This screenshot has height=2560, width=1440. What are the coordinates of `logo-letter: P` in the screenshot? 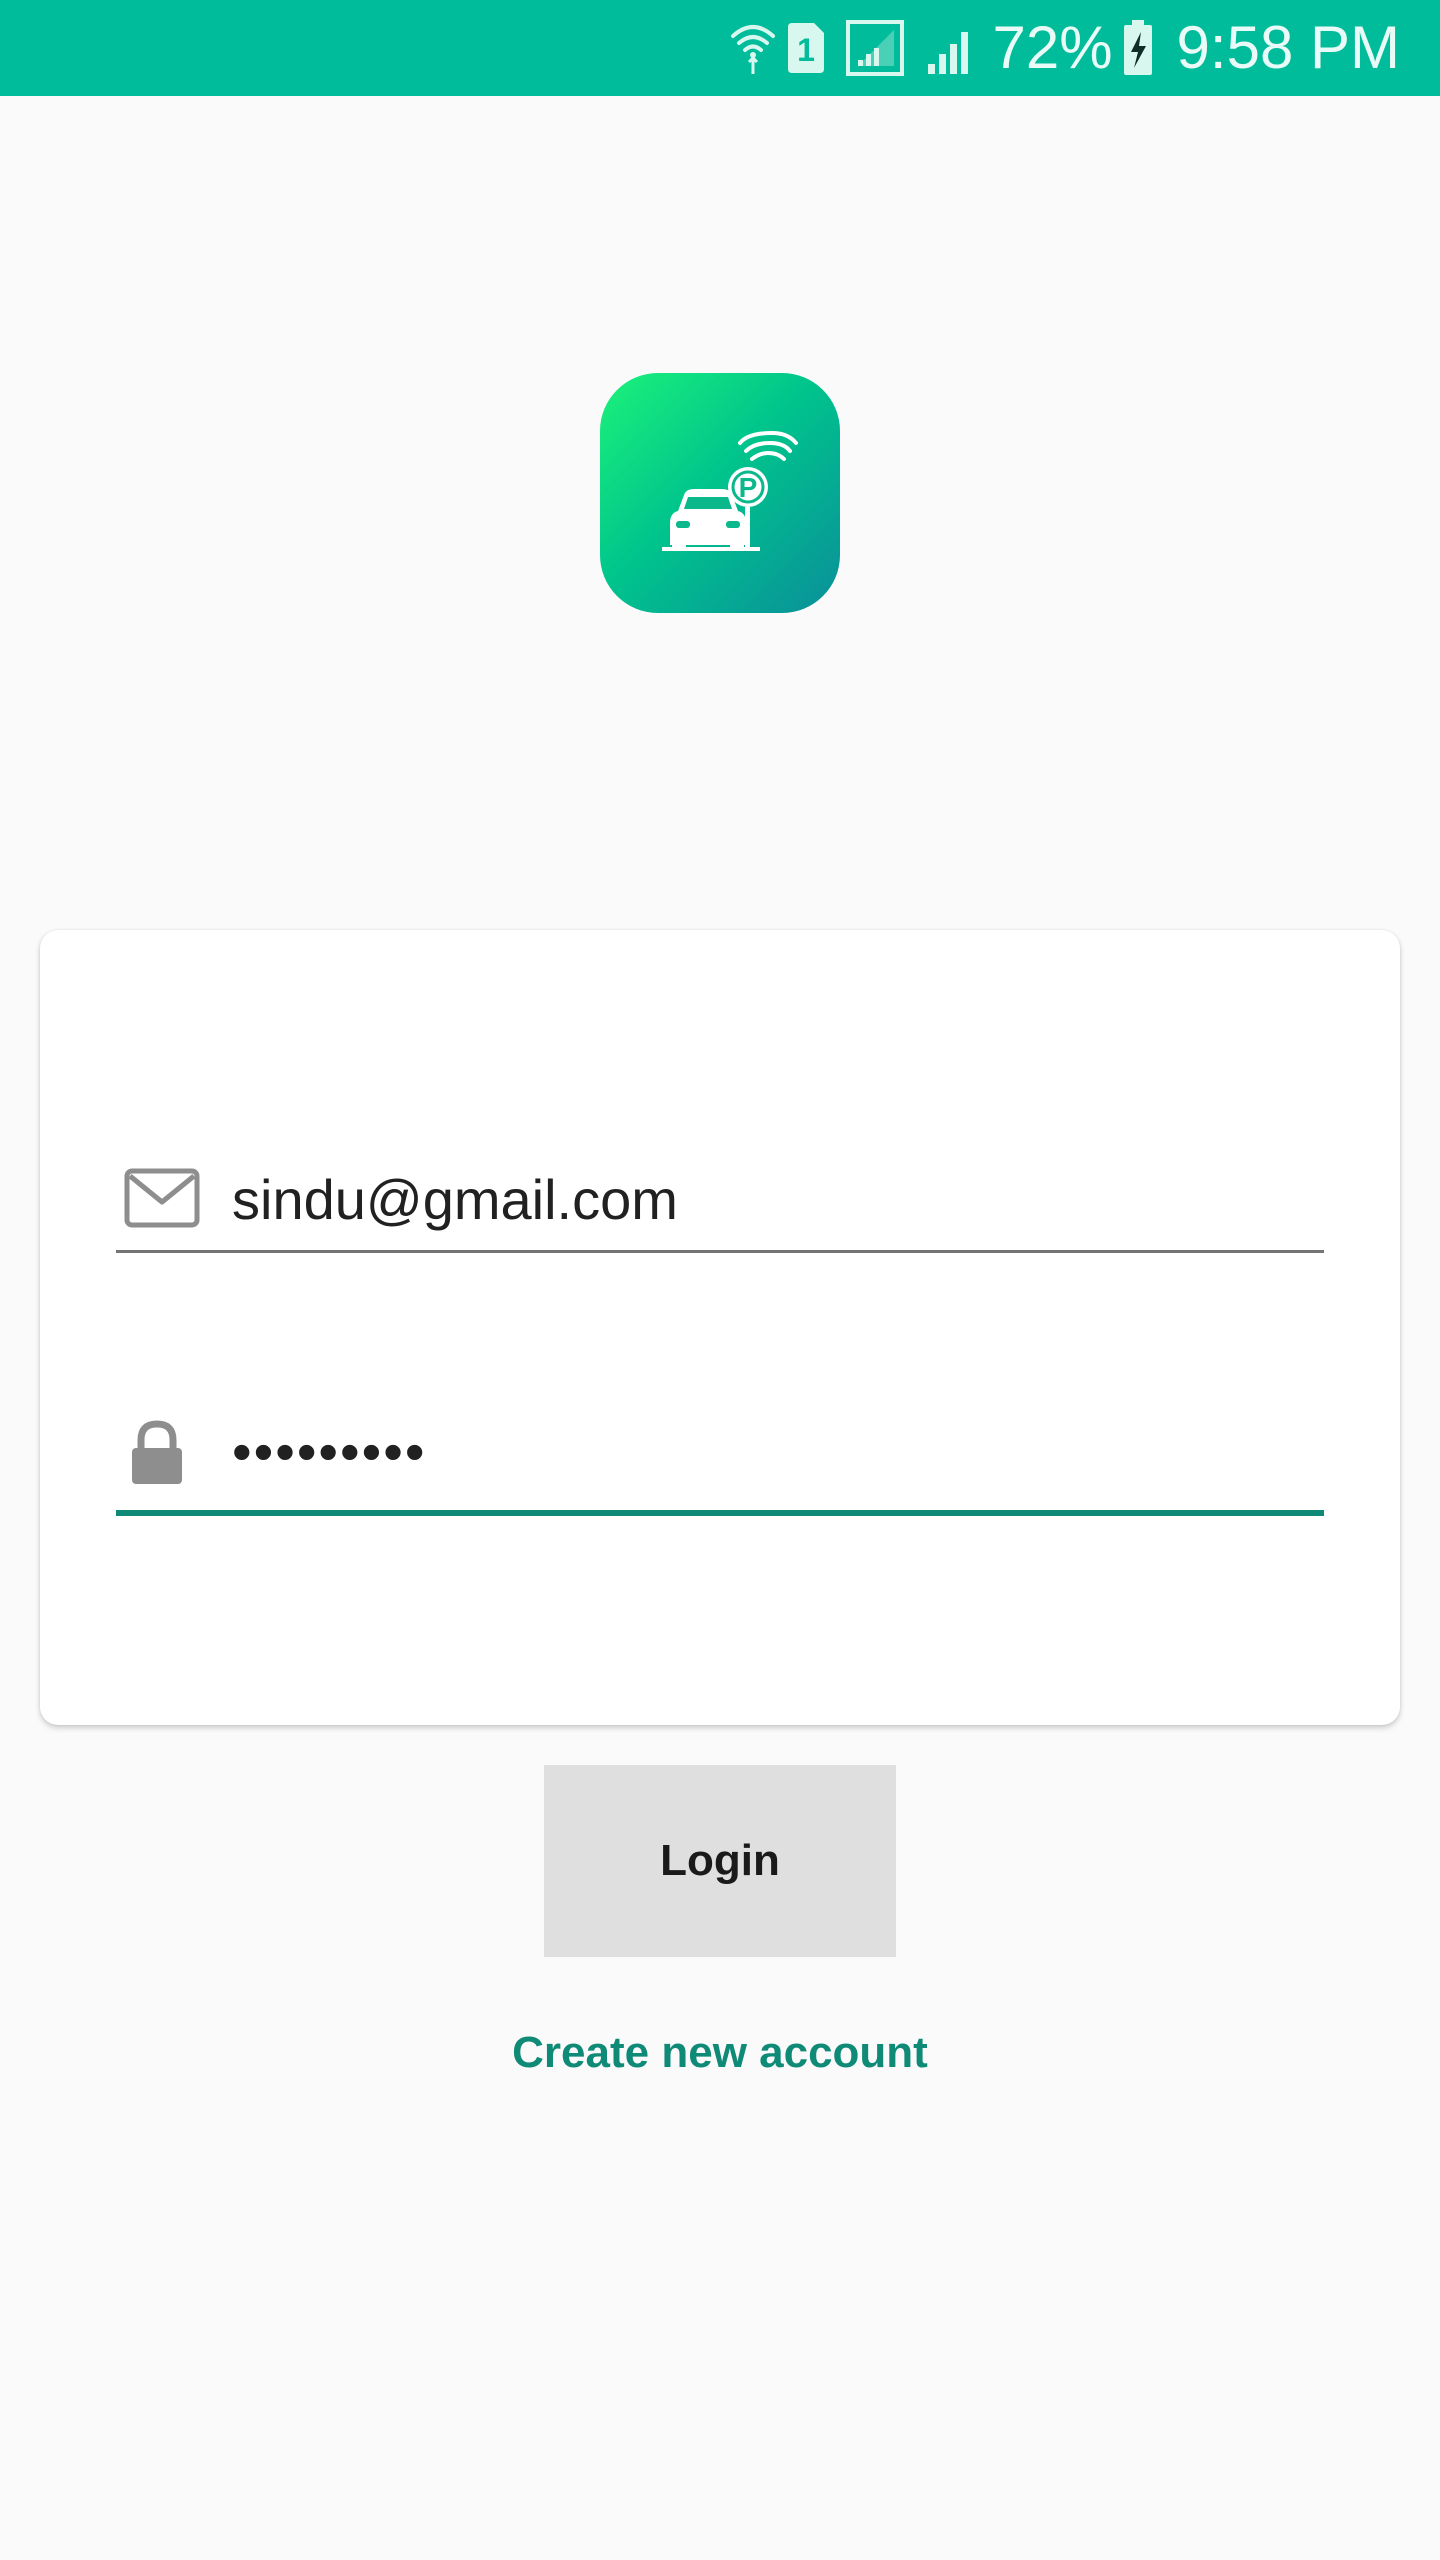 It's located at (748, 487).